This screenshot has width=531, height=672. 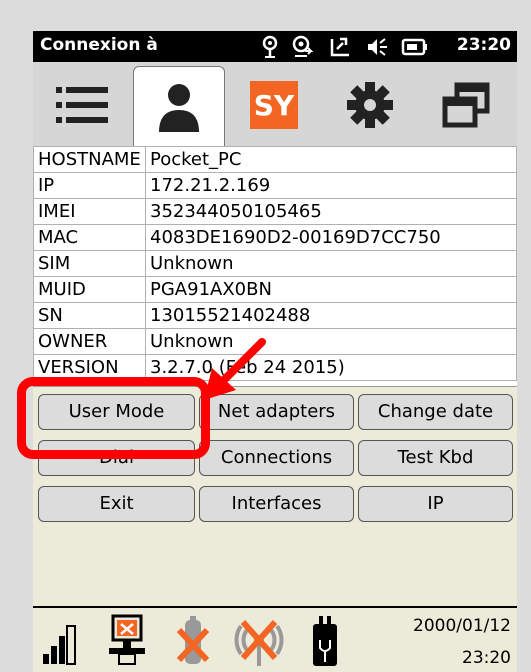 I want to click on window-title: Connexion à, so click(x=99, y=45).